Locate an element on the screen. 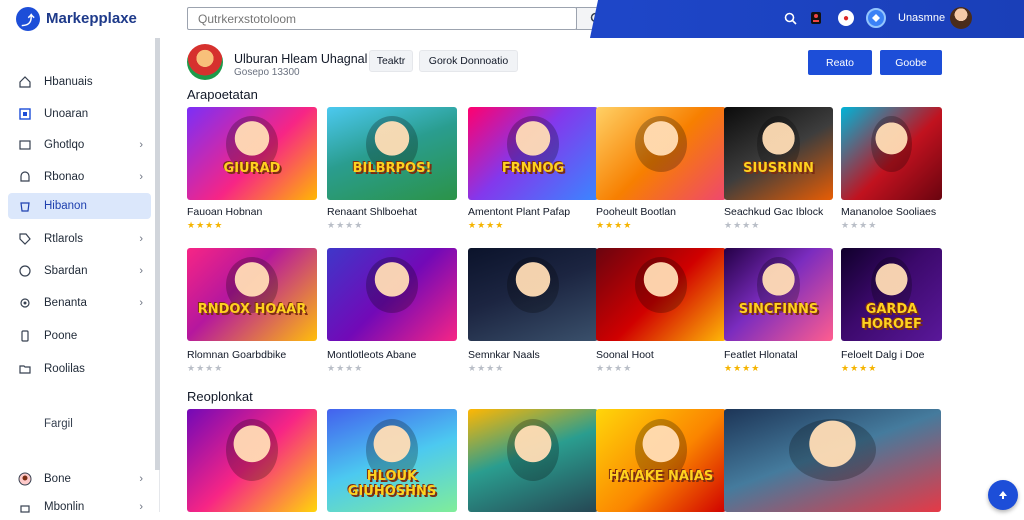 The image size is (1024, 520). app-card-title: Mananoloe Sooliaes is located at coordinates (888, 212).